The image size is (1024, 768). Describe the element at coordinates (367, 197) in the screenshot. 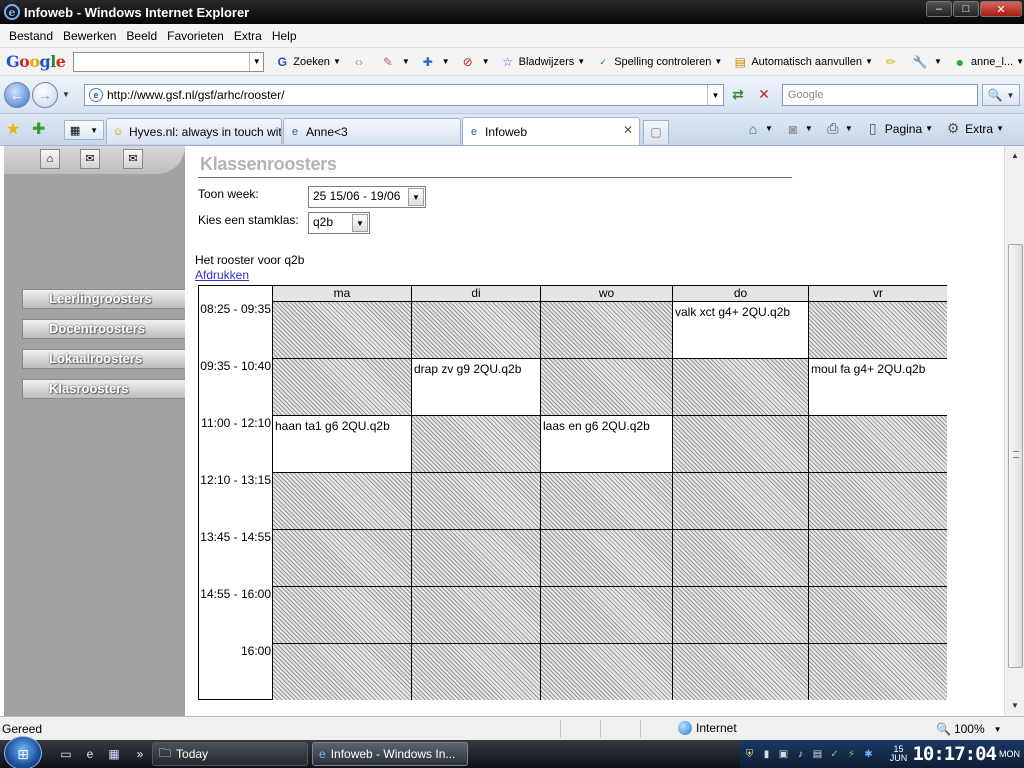

I see `week-select: 25 15/06 - 19/06 ▼` at that location.